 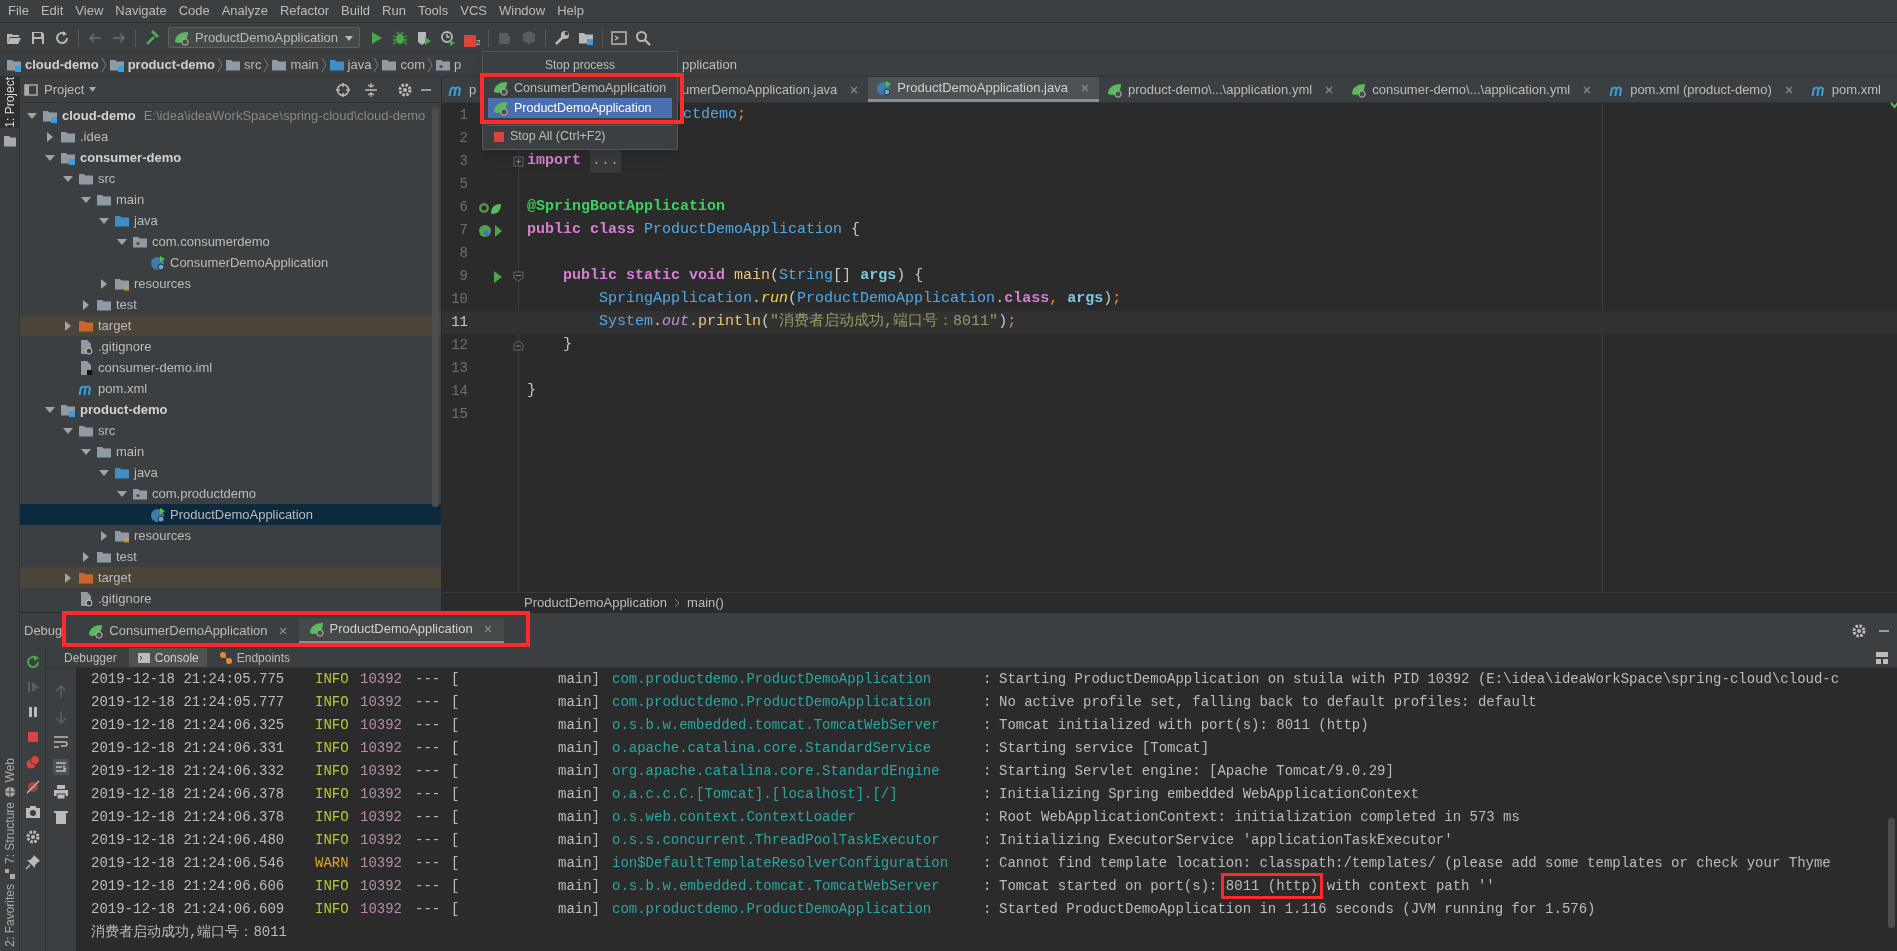 I want to click on code-token: SpringApplication, so click(x=675, y=299).